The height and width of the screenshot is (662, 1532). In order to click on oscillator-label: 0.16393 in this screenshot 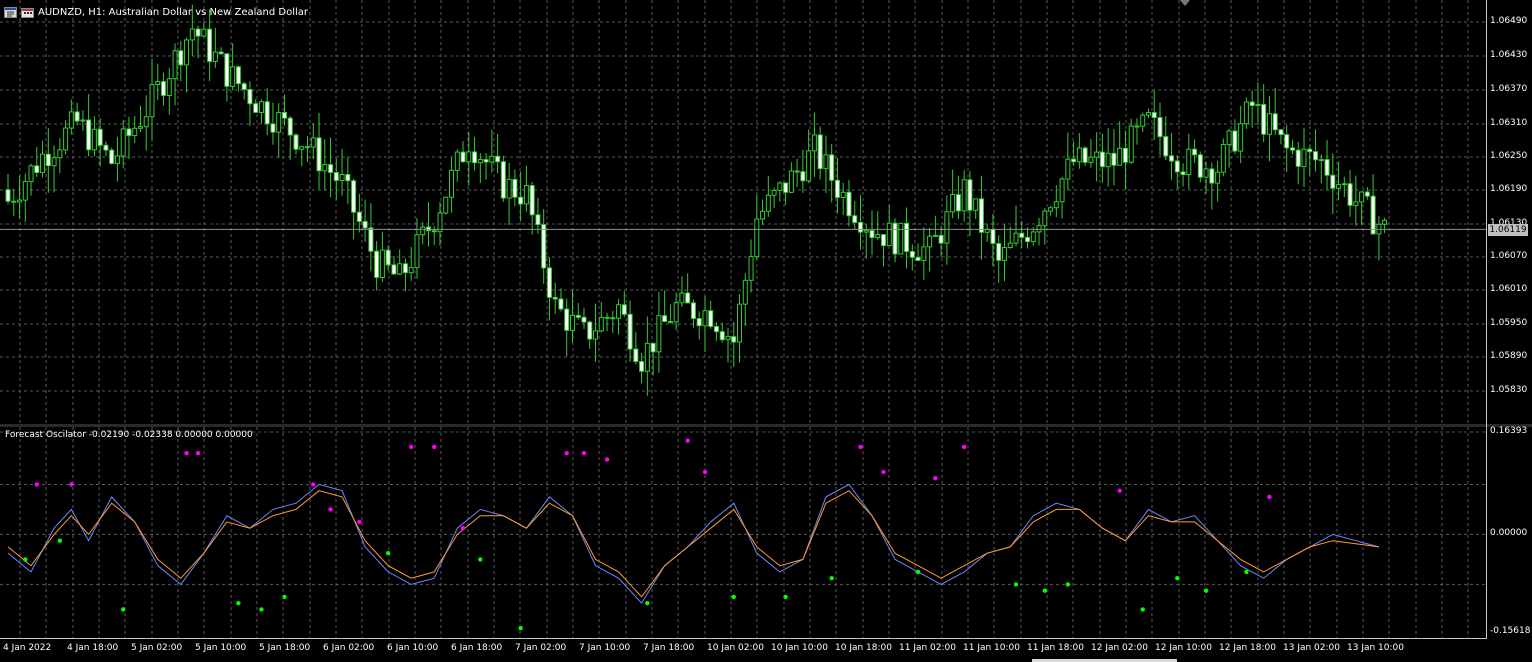, I will do `click(1509, 431)`.